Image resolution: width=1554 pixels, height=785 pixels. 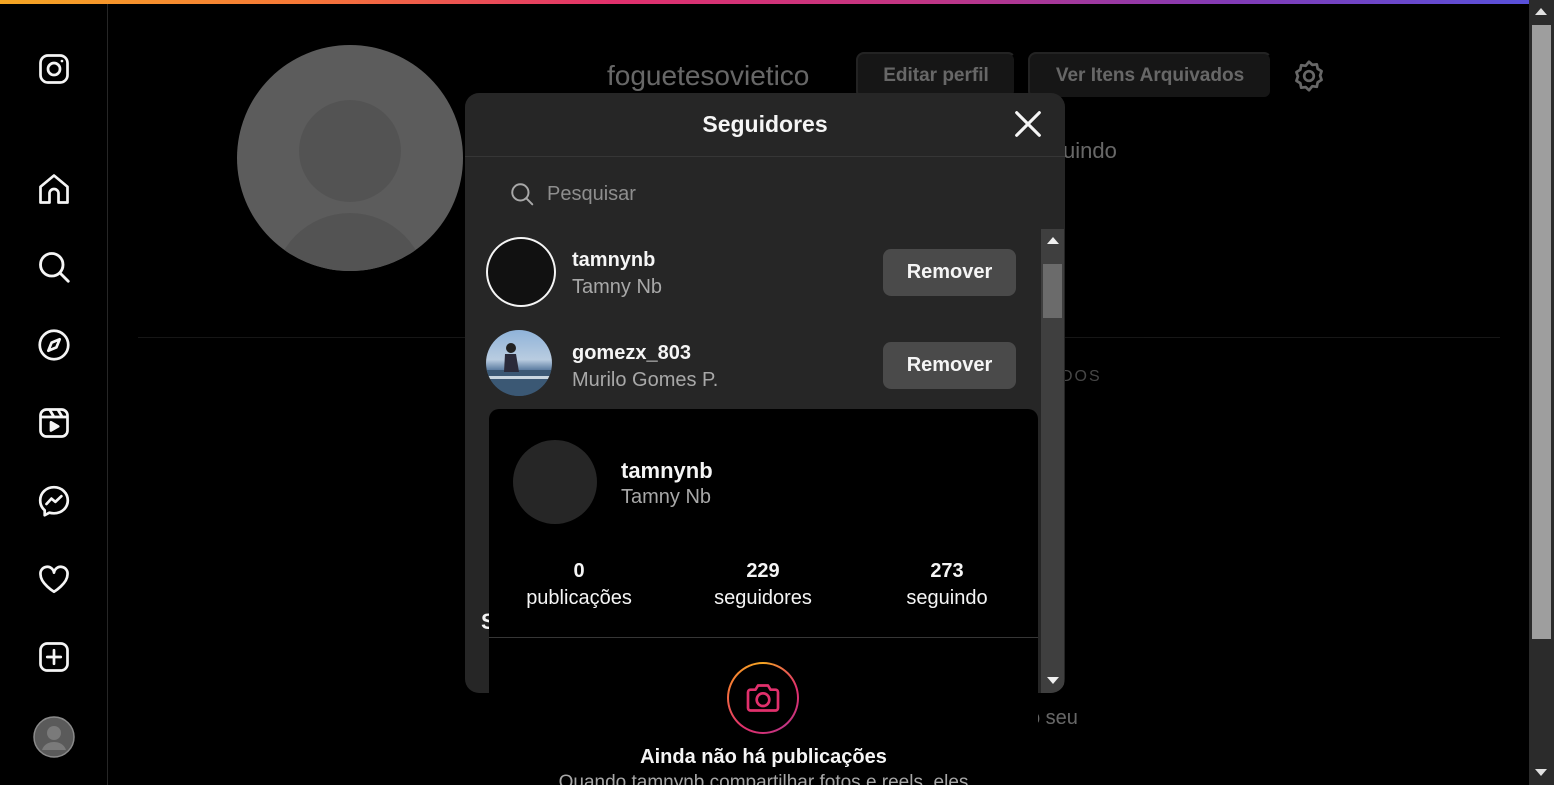 I want to click on follower-username: tamnynb, so click(x=613, y=260).